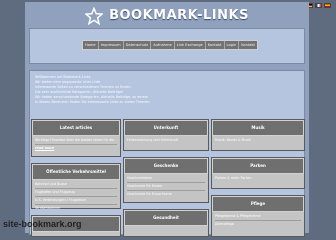 The height and width of the screenshot is (240, 336). Describe the element at coordinates (76, 128) in the screenshot. I see `box-title: Latest articles` at that location.